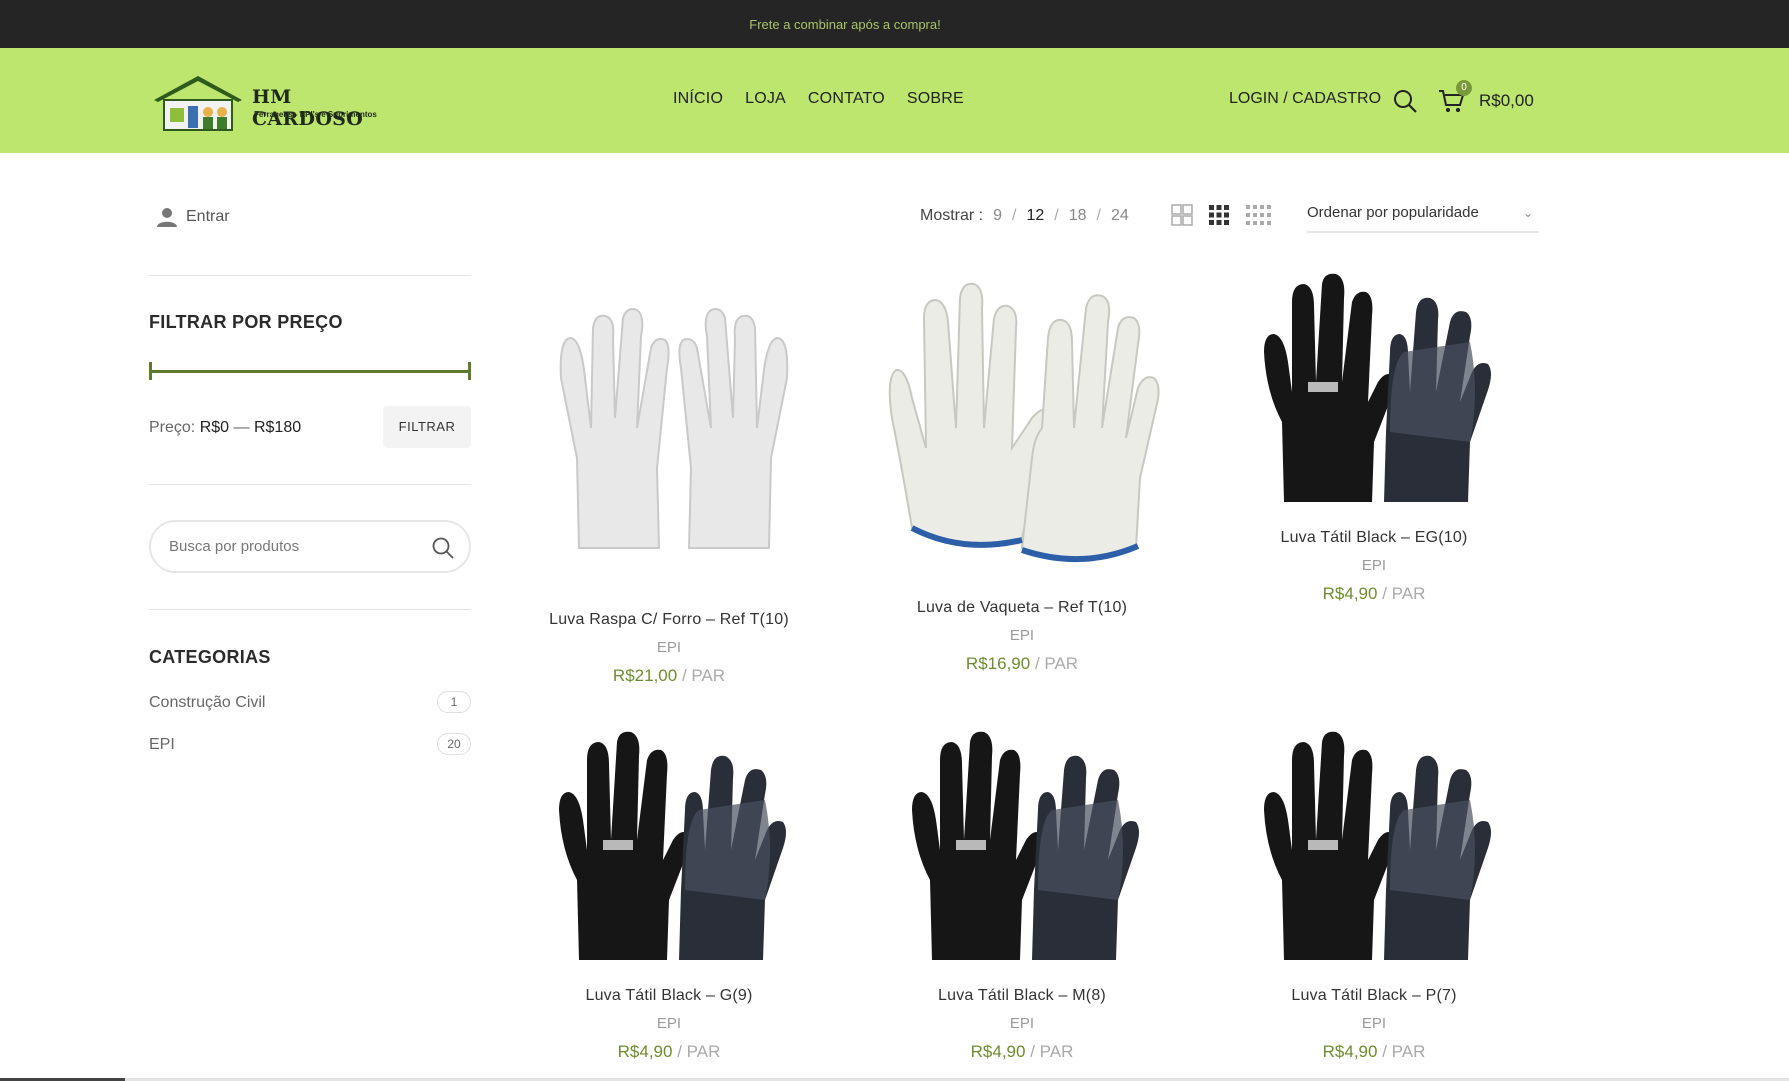  I want to click on product-card: Luva Tátil Black – M(8) EPI R$4,90 / PAR, so click(1022, 896).